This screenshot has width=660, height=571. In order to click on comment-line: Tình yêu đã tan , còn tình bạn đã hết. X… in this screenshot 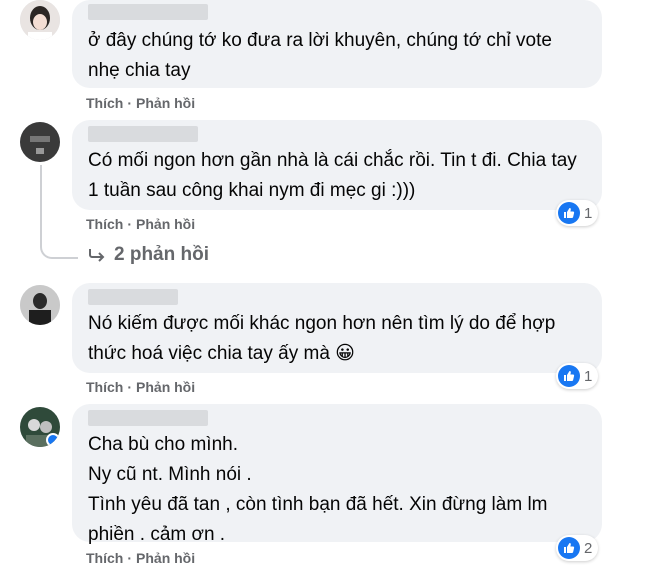, I will do `click(318, 519)`.